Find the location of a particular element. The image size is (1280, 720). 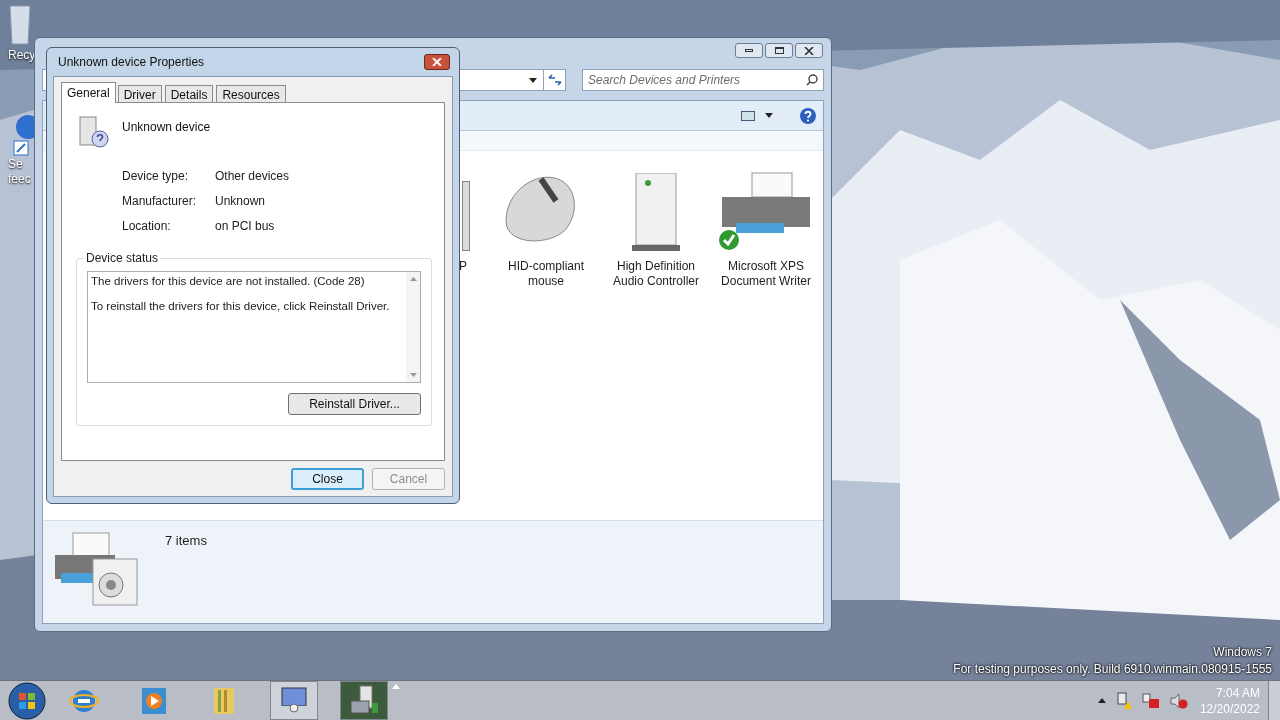

tab: Driver is located at coordinates (139, 93).